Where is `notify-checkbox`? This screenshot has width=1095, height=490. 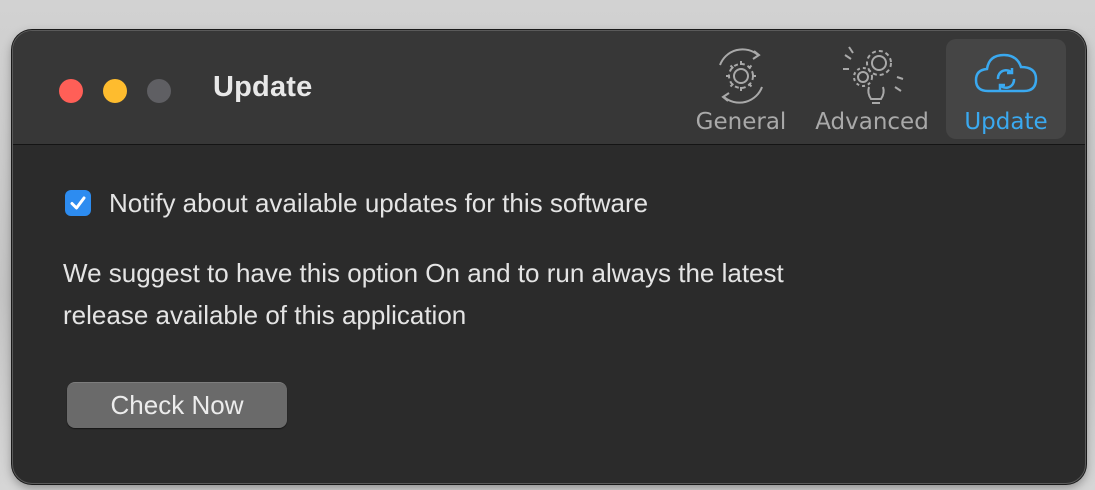
notify-checkbox is located at coordinates (78, 203).